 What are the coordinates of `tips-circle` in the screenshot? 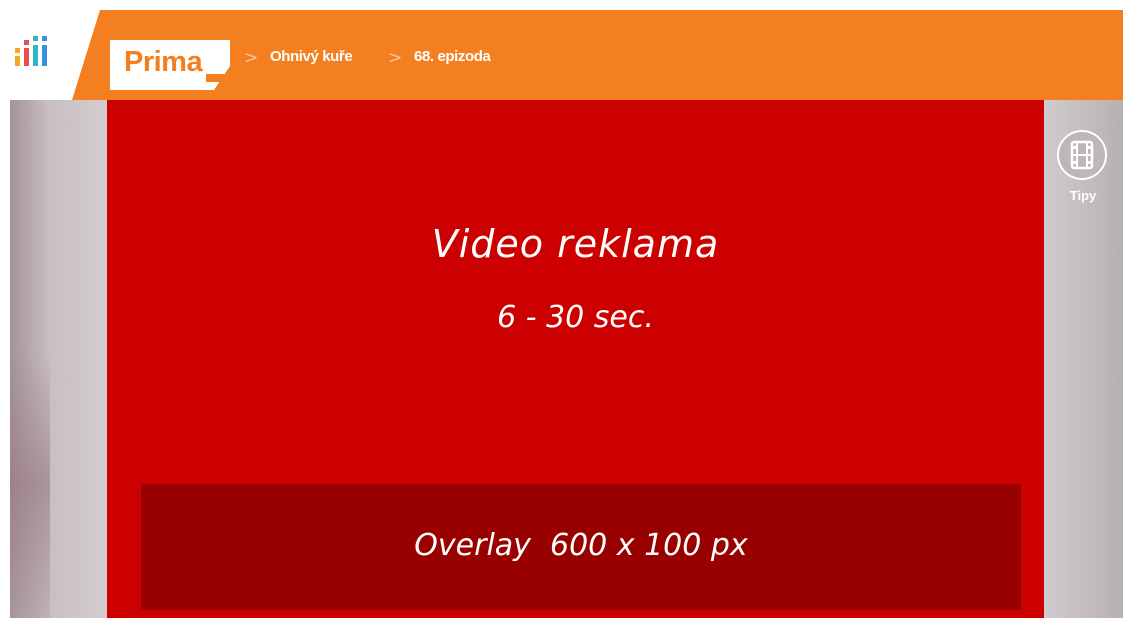 It's located at (1082, 155).